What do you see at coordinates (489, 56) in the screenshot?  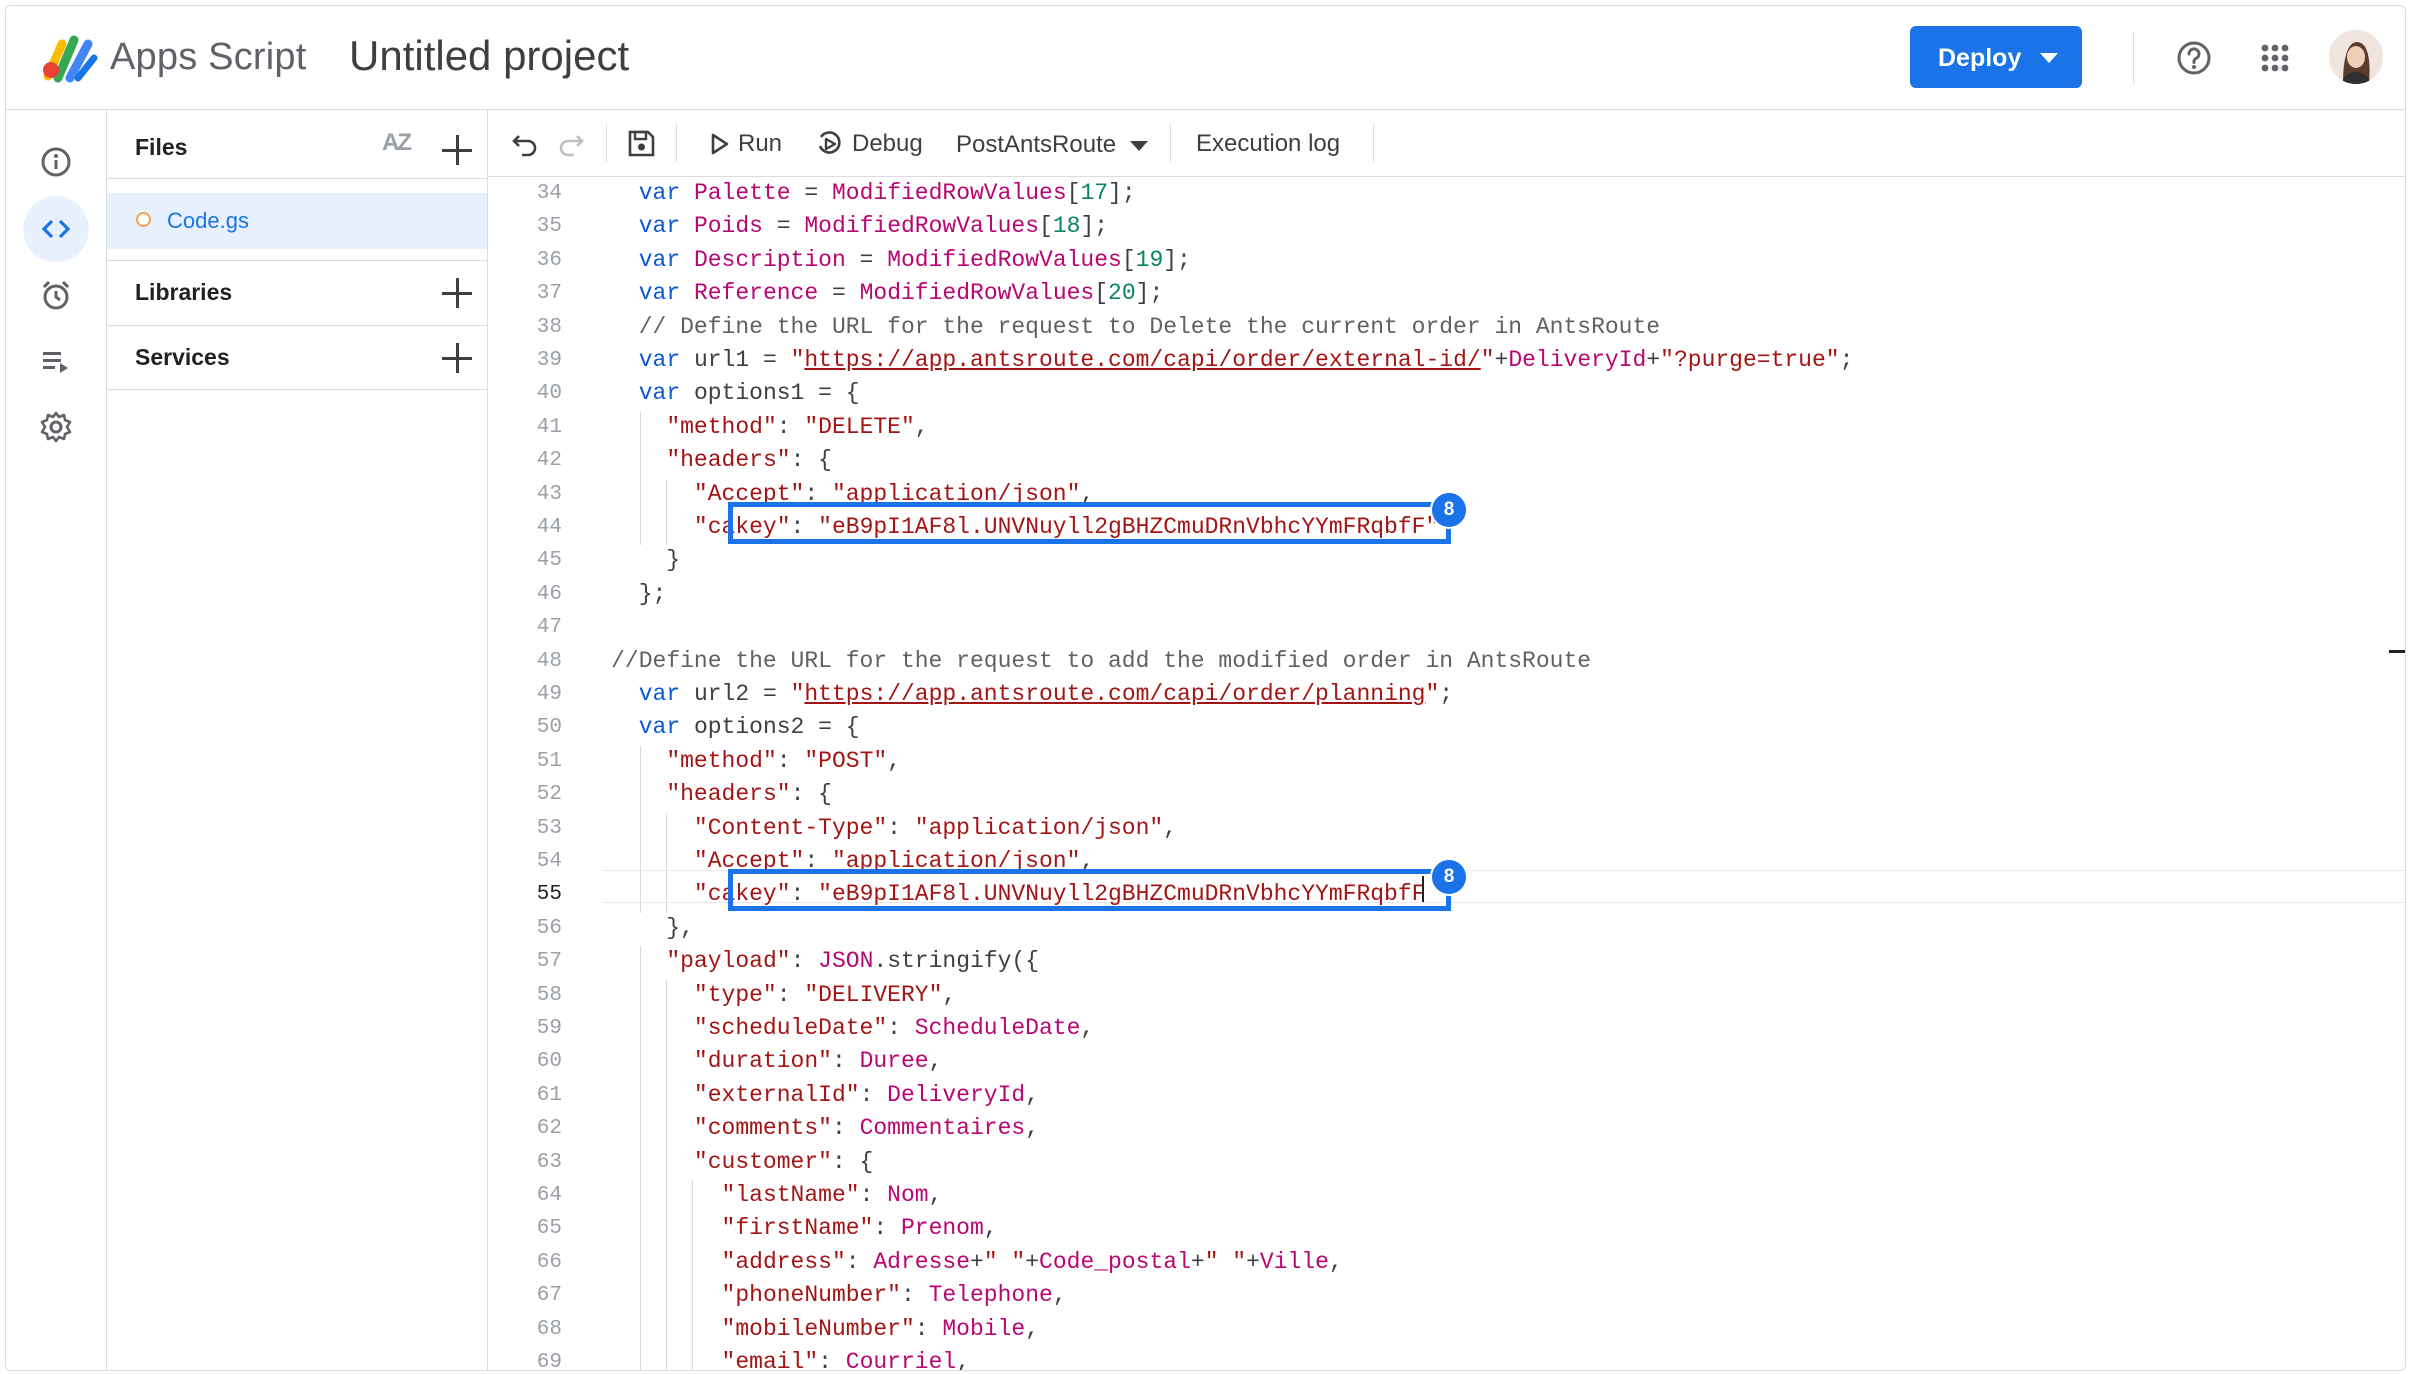 I see `project-title: Untitled project` at bounding box center [489, 56].